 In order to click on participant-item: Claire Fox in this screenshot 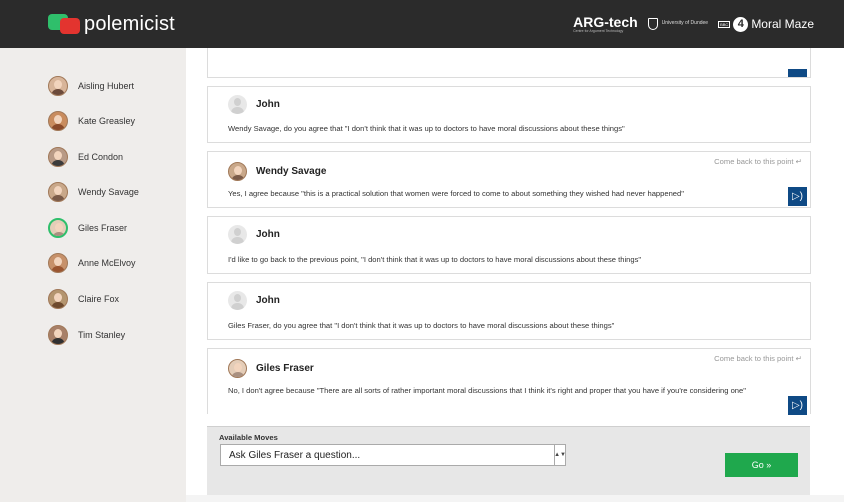, I will do `click(83, 299)`.